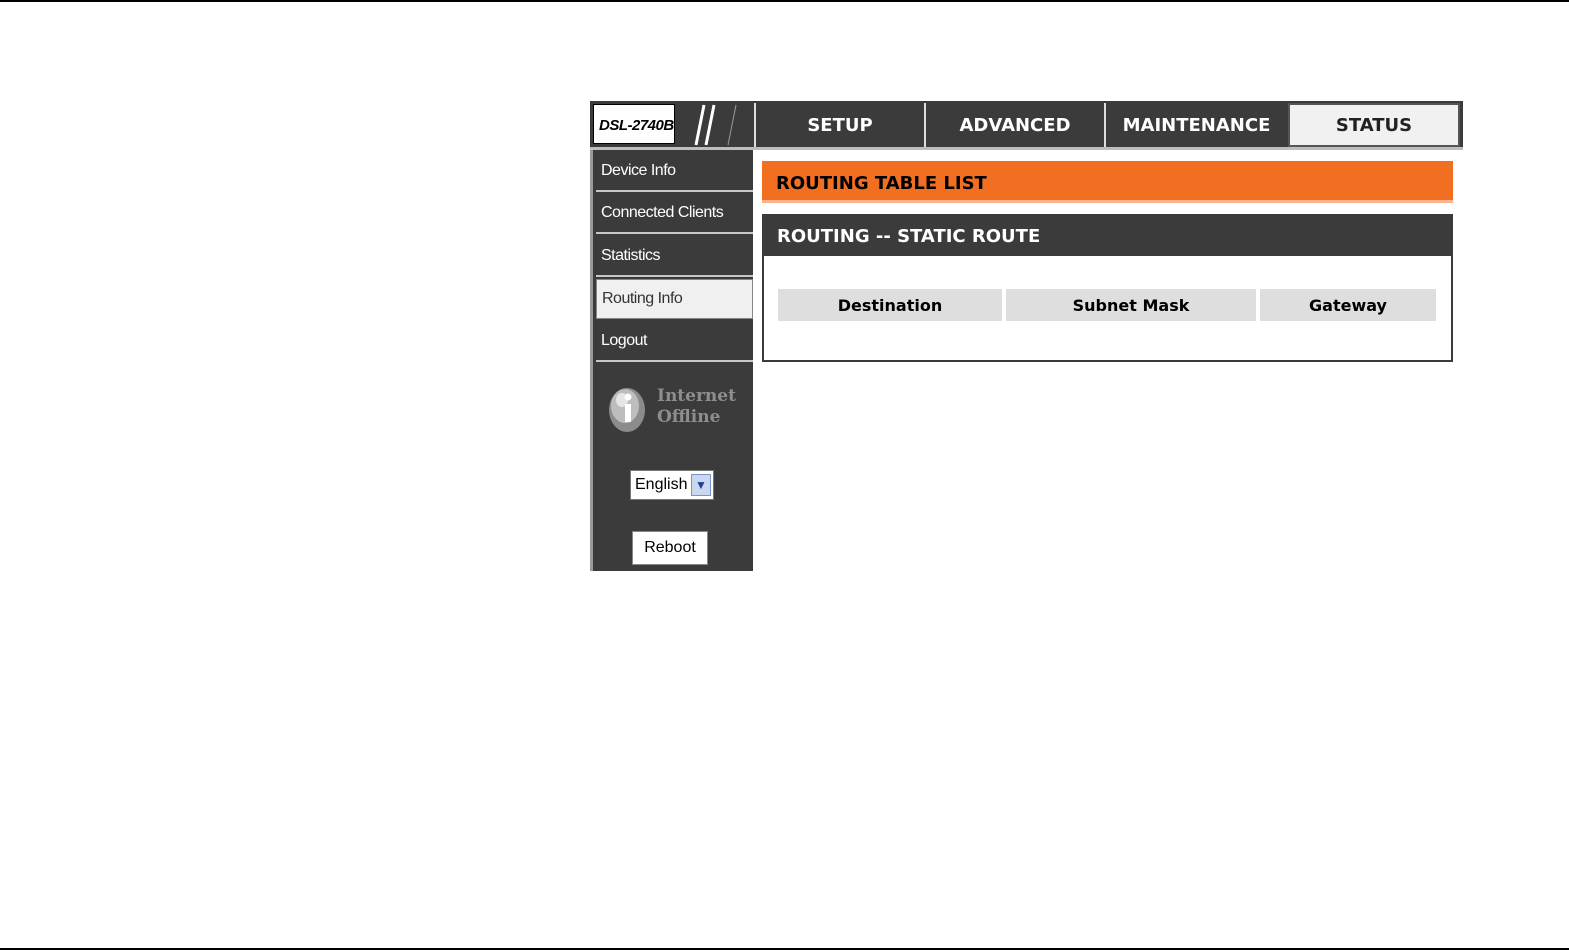  Describe the element at coordinates (881, 183) in the screenshot. I see `page-title: ROUTING TABLE LIST` at that location.